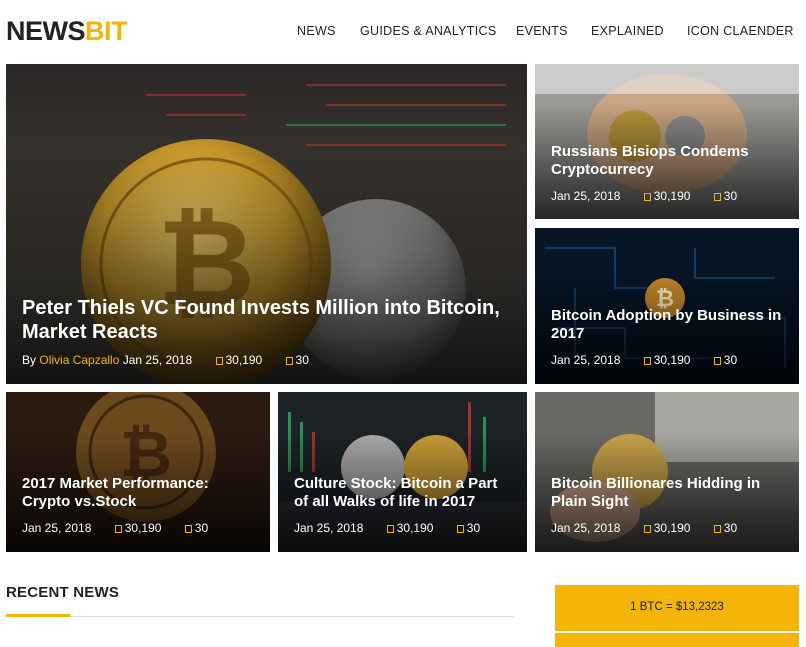  I want to click on recent-news-heading: RECENT NEWS, so click(63, 592).